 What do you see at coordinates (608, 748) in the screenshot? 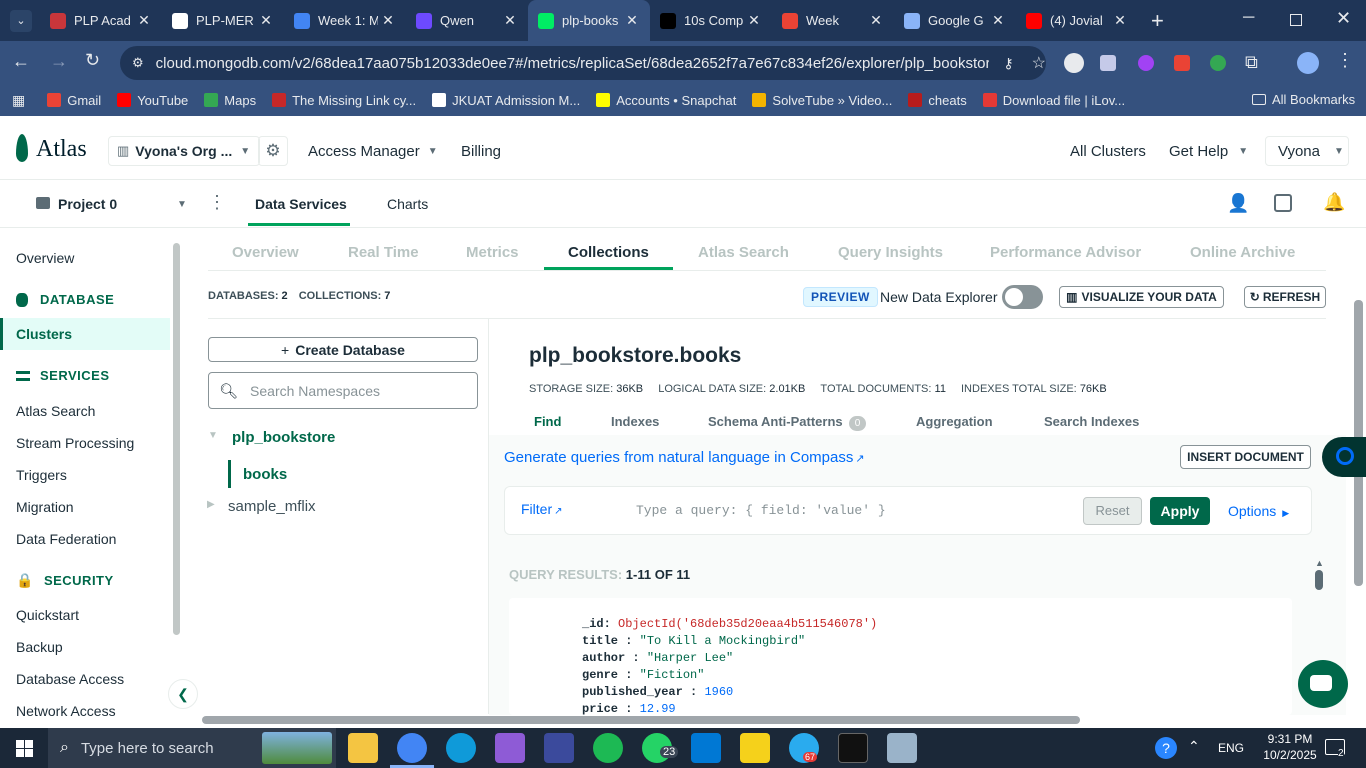
I see `spotify-icon` at bounding box center [608, 748].